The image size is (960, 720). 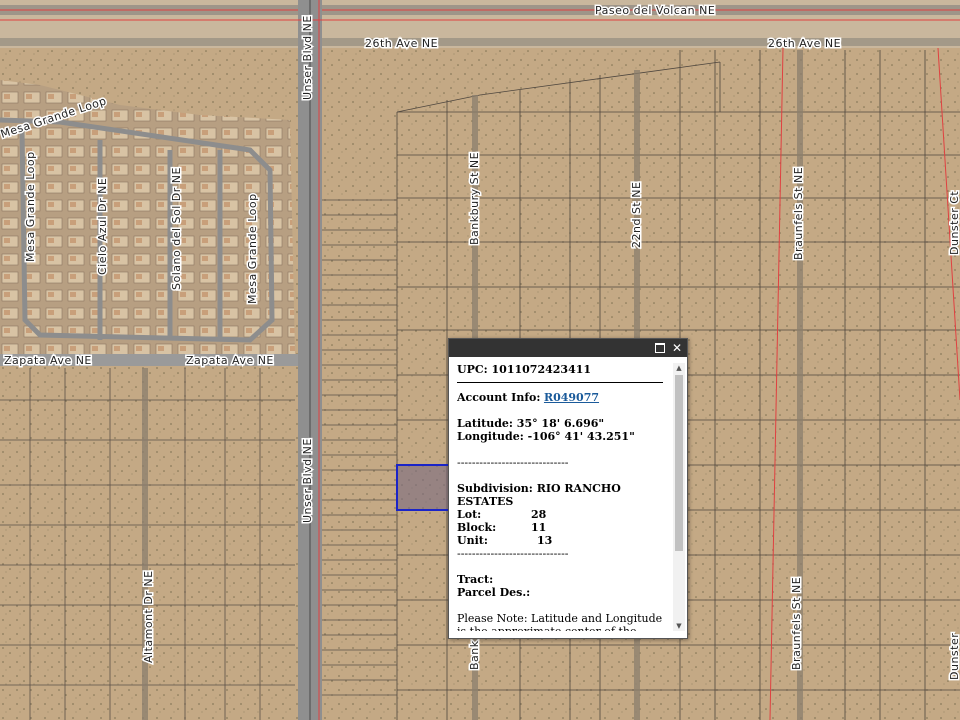 I want to click on latitude-line: Latitude: 35° 18' 6.696", so click(x=564, y=423).